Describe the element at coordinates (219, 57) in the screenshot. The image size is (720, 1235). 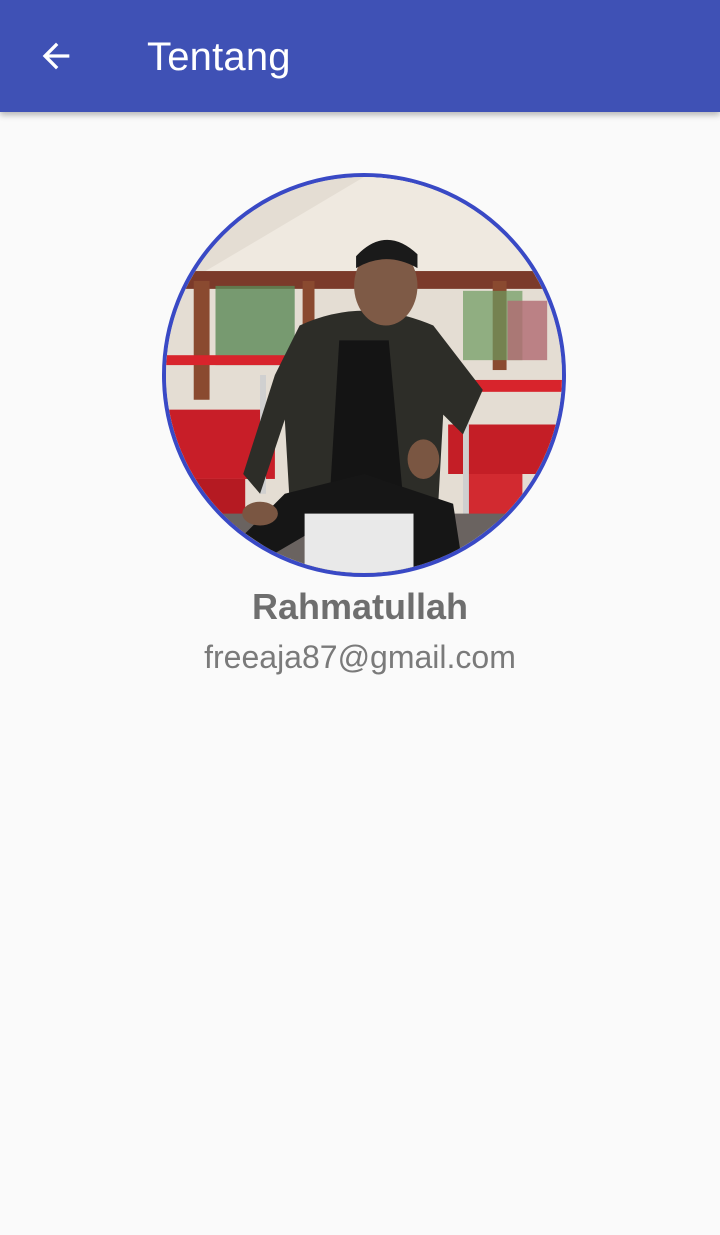
I see `page-title: Tentang` at that location.